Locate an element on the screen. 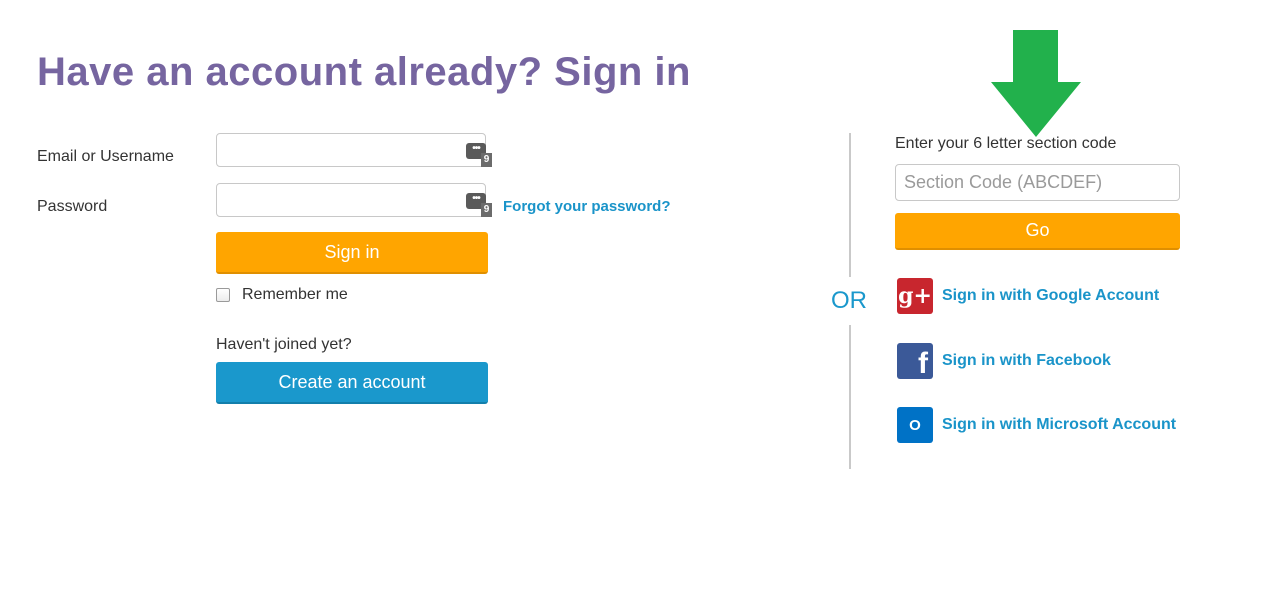  not-joined-text: Haven't joined yet? is located at coordinates (284, 344).